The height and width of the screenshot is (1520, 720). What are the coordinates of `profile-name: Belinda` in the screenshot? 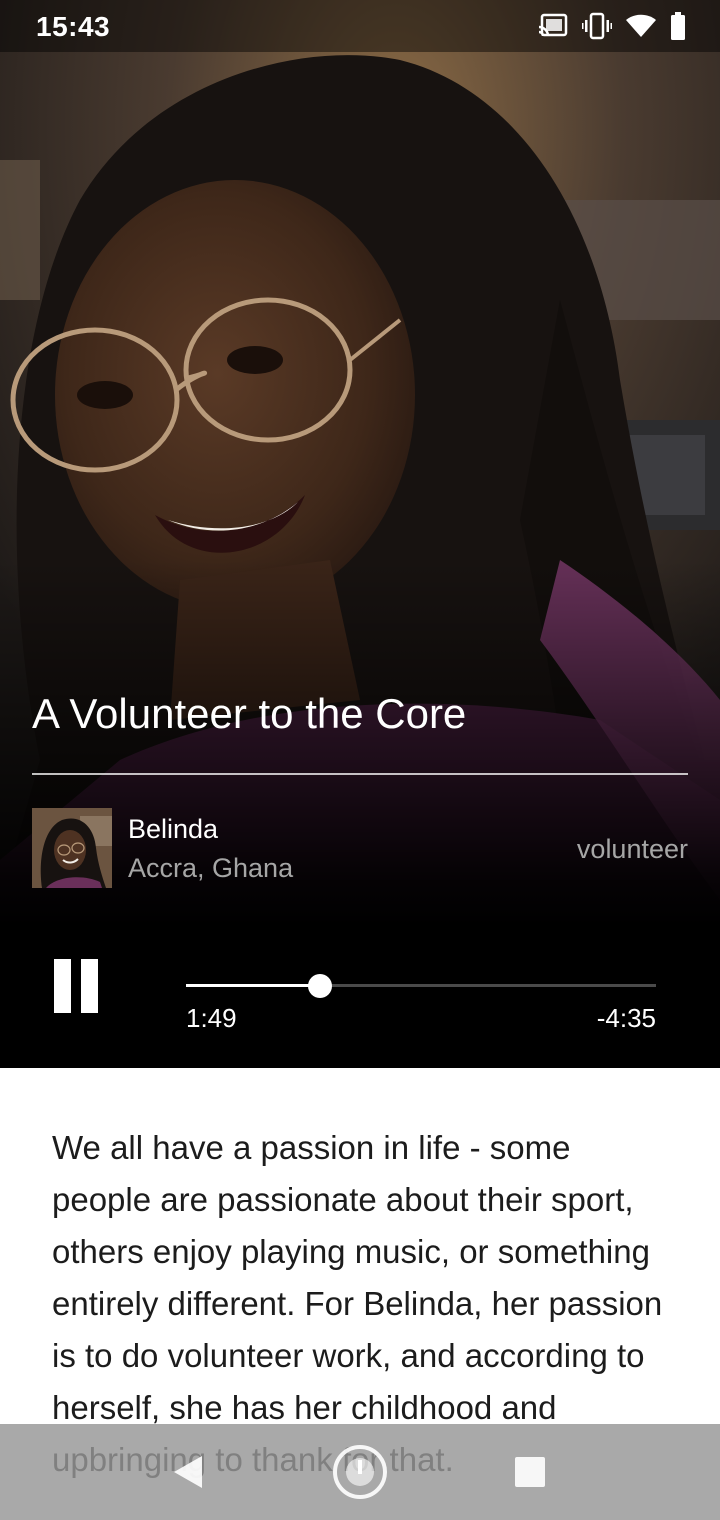 It's located at (173, 829).